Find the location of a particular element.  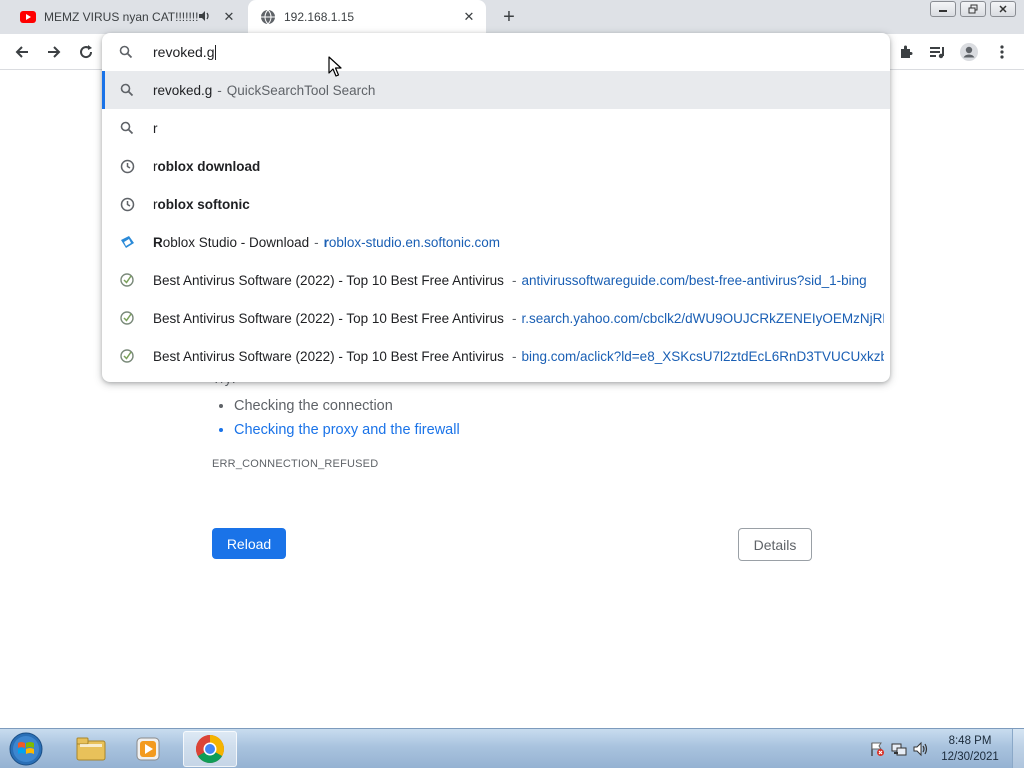

close-window-button is located at coordinates (1003, 9).